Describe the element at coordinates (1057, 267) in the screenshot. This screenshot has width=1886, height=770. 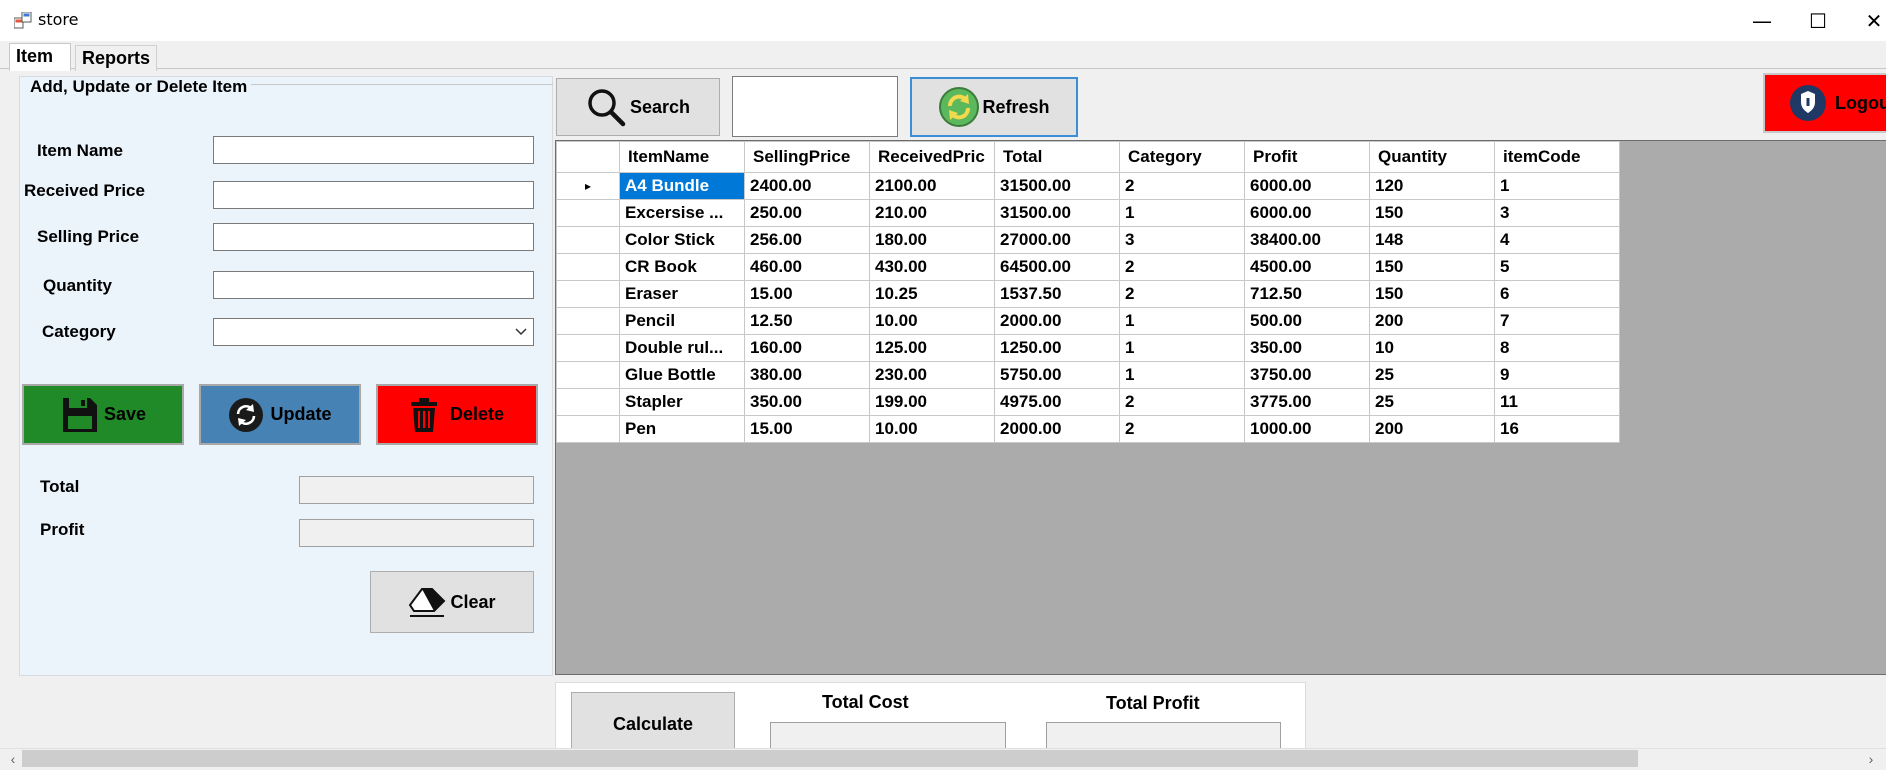
I see `grid-cell: 64500.00` at that location.